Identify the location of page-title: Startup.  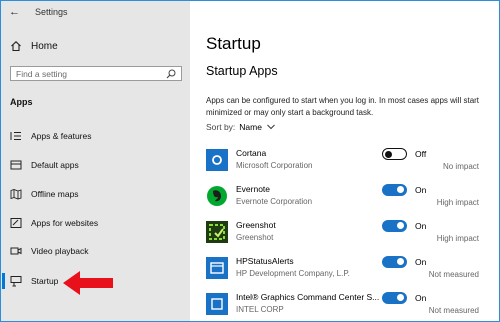
(233, 43).